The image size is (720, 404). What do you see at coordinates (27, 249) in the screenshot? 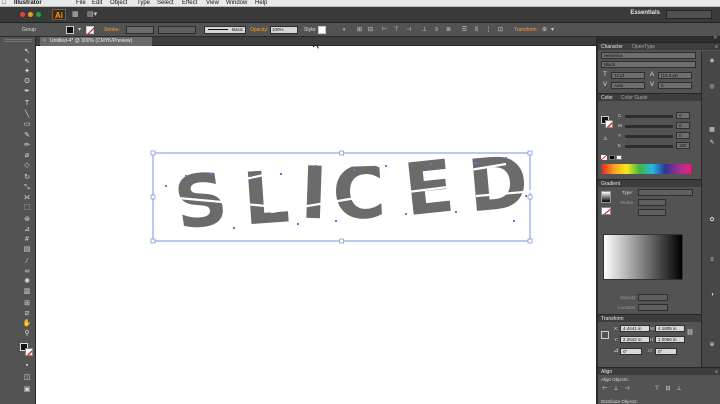
I see `gradient-tool-icon: ▤` at bounding box center [27, 249].